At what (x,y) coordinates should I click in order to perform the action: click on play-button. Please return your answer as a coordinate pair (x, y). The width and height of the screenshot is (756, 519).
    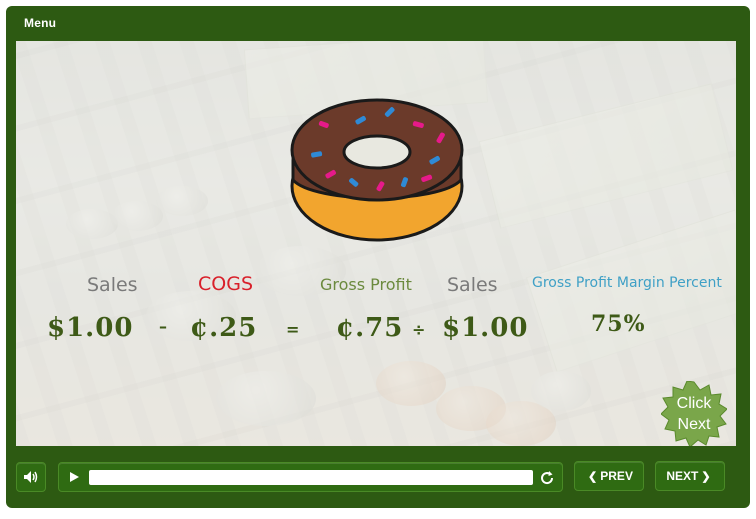
    Looking at the image, I should click on (74, 477).